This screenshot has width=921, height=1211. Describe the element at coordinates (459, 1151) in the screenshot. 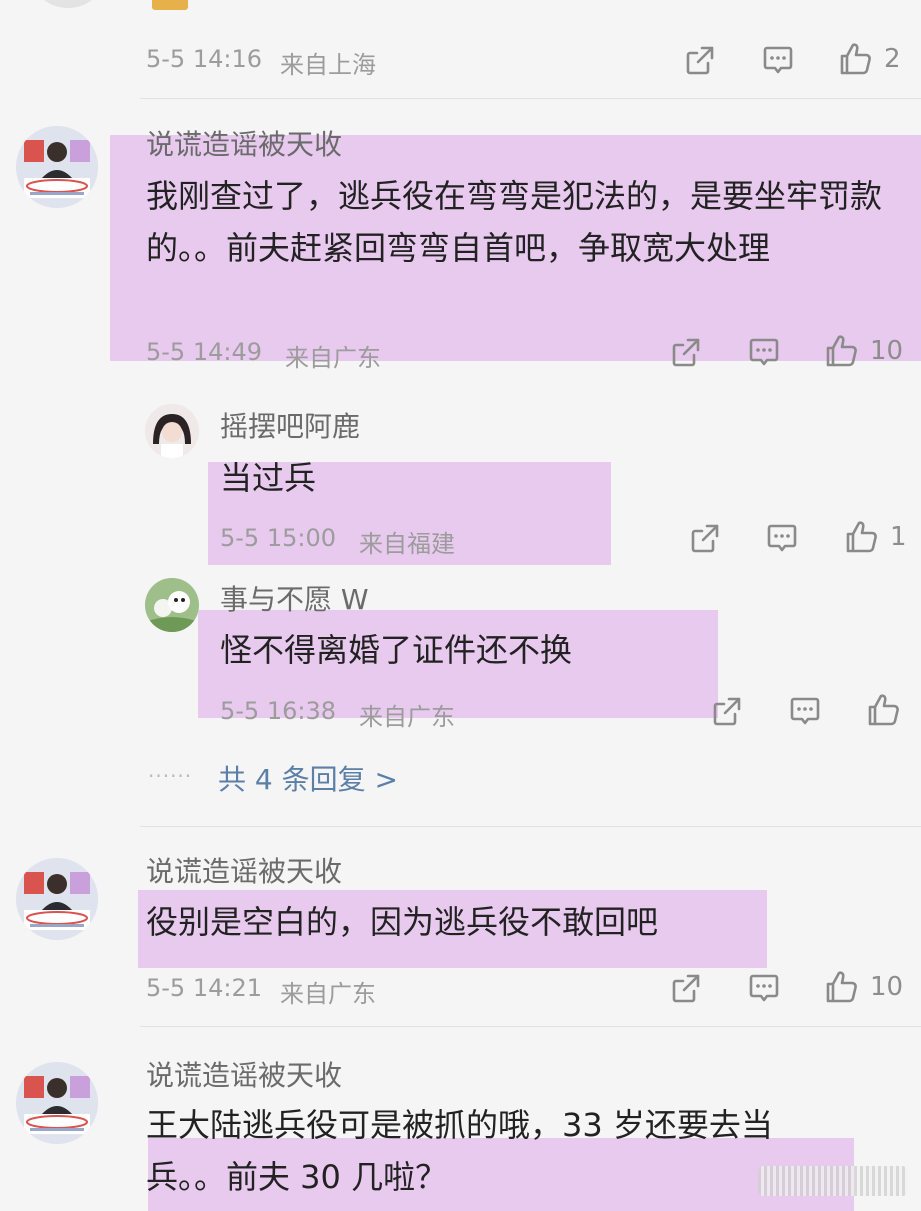

I see `comment-text: 王大陆逃兵役可是被抓的哦，33 岁还要去当兵。。前夫 30 几啦？` at that location.